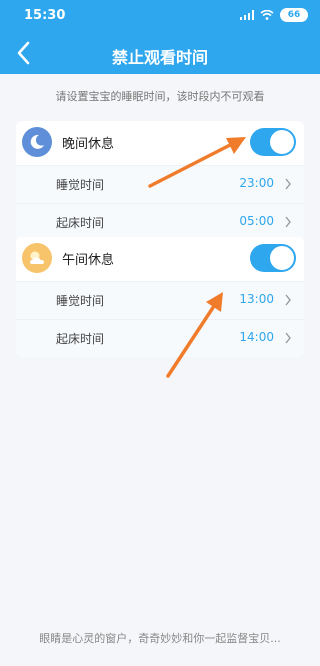 Image resolution: width=320 pixels, height=666 pixels. What do you see at coordinates (267, 15) in the screenshot?
I see `wifi-icon` at bounding box center [267, 15].